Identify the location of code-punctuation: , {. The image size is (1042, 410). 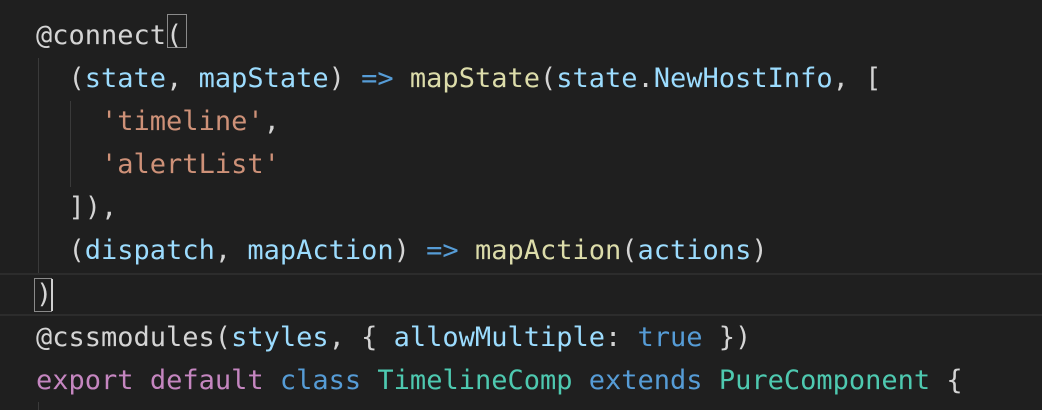
(361, 337).